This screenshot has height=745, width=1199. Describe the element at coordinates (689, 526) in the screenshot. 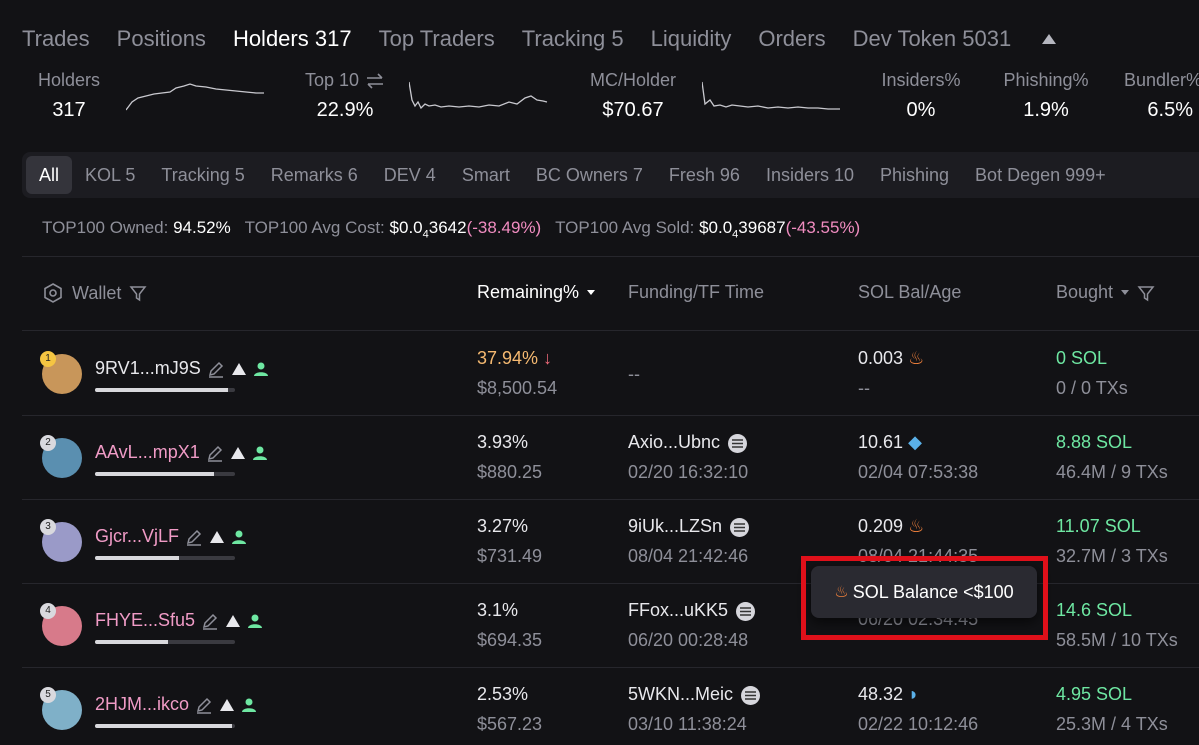

I see `funding-source: 9iUk...LZSn` at that location.